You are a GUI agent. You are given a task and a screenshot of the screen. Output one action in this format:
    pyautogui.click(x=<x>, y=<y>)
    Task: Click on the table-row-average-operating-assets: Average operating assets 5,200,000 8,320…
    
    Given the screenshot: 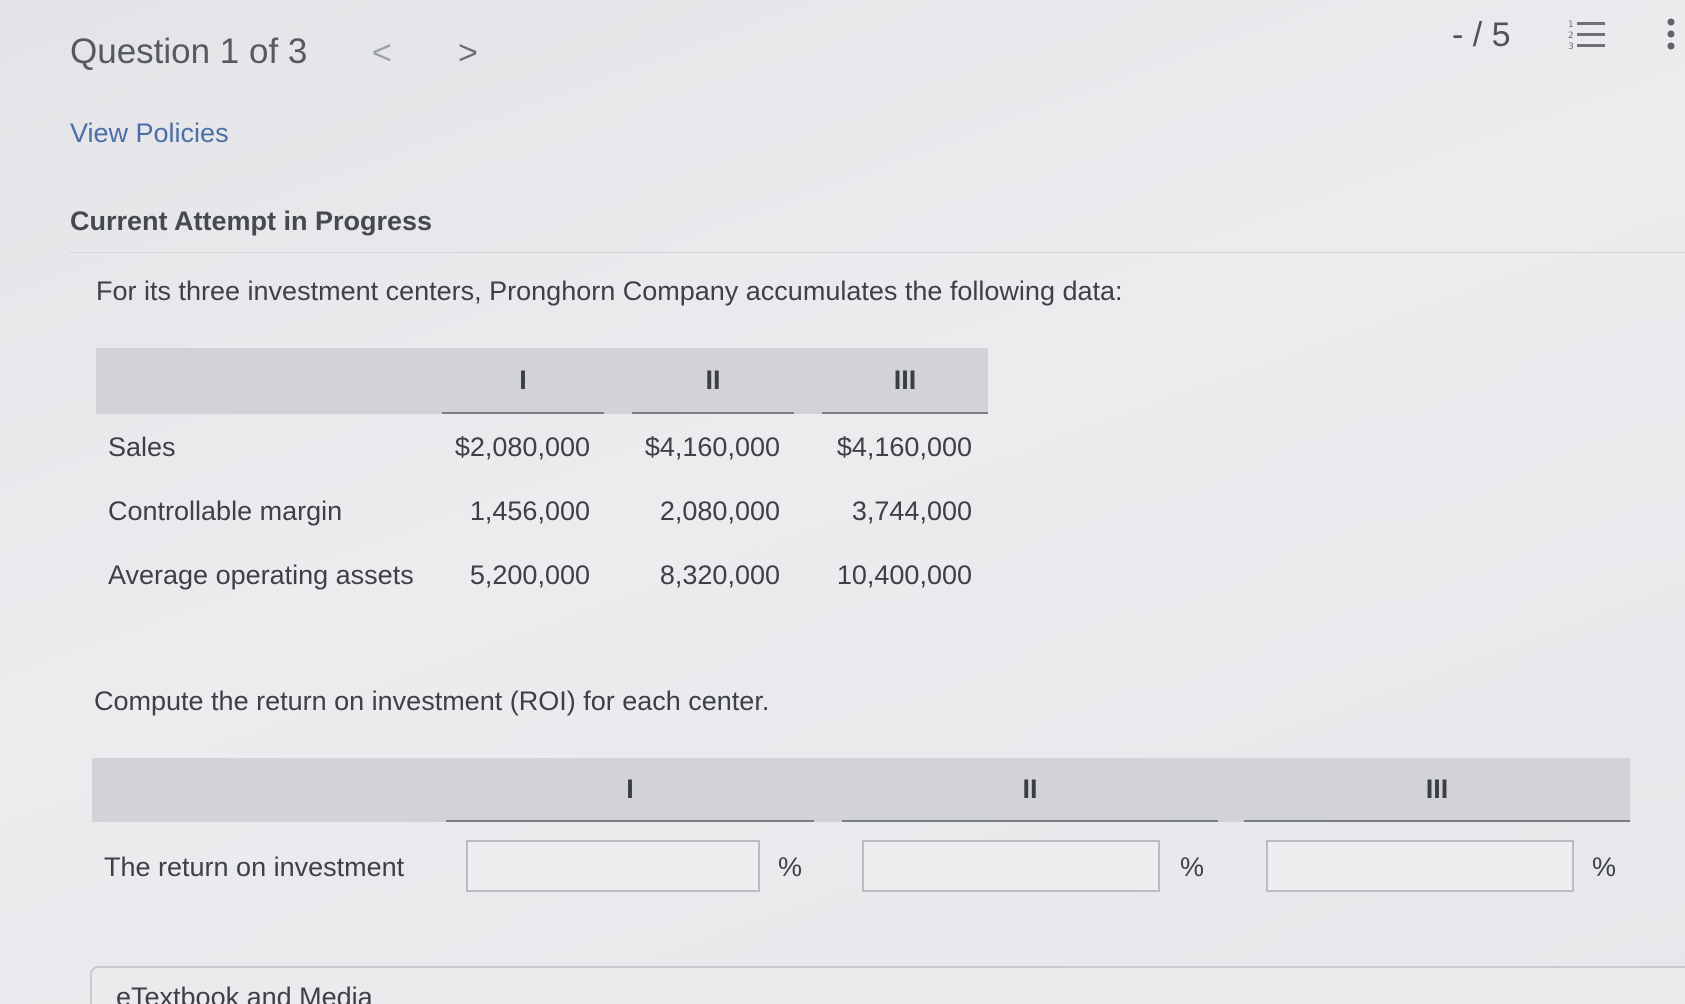 What is the action you would take?
    pyautogui.click(x=542, y=574)
    